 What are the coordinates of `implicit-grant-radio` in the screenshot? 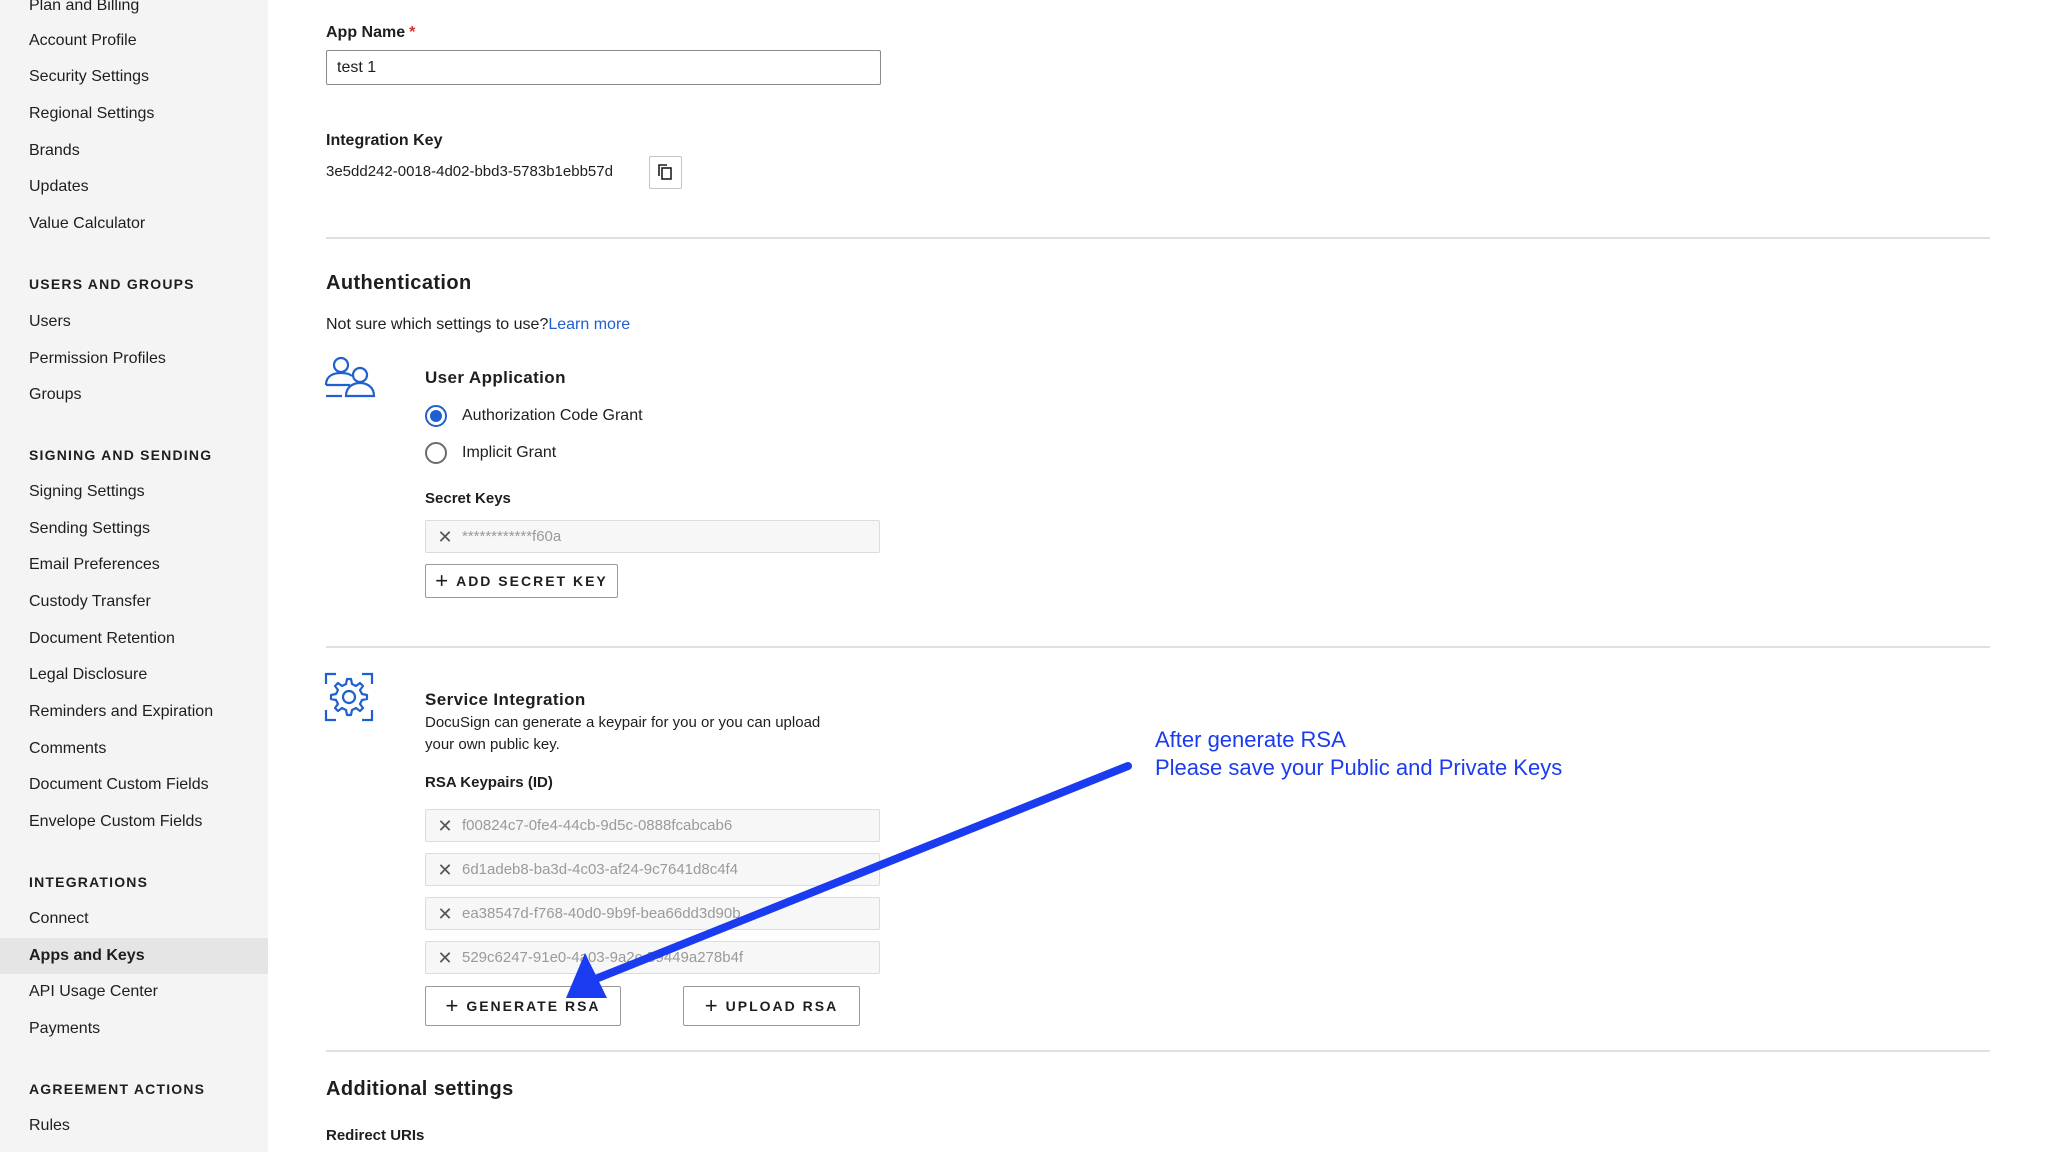 It's located at (436, 453).